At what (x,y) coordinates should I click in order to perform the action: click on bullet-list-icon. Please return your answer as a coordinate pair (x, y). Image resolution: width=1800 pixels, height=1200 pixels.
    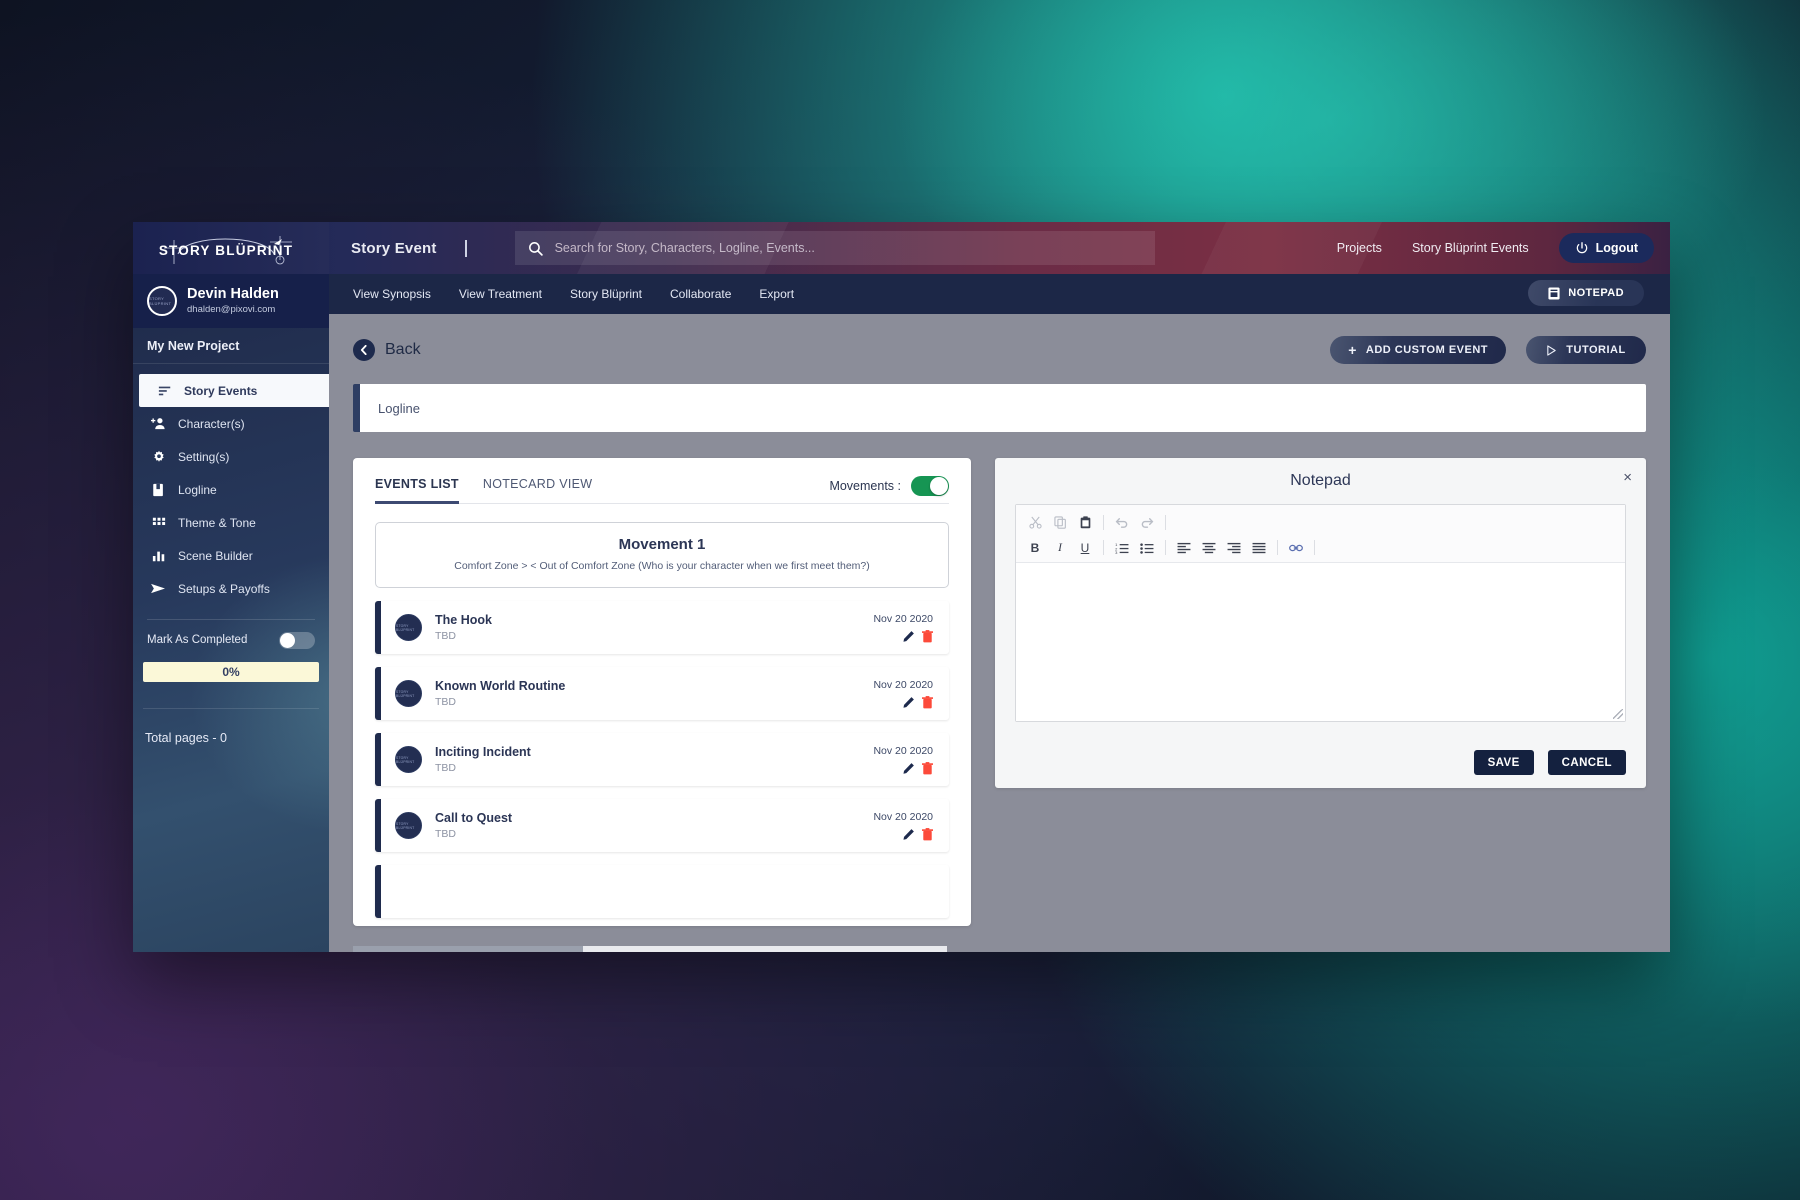
    Looking at the image, I should click on (1147, 548).